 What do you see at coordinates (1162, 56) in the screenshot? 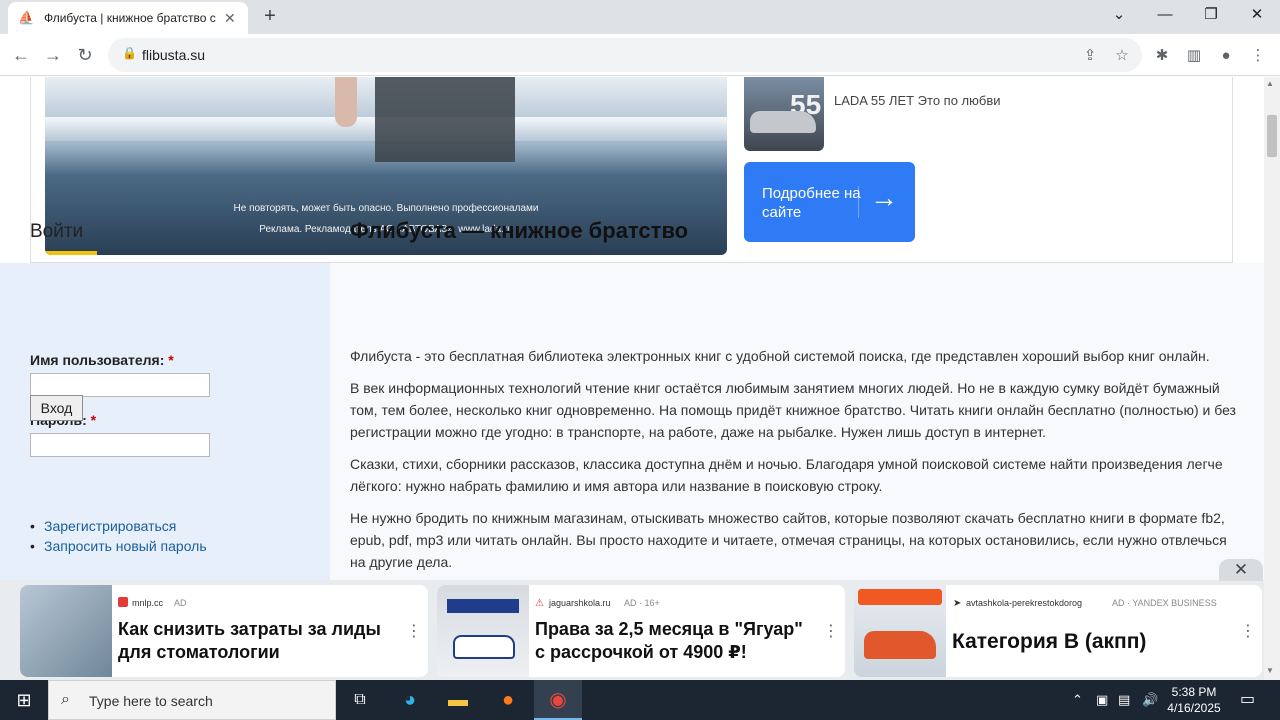
I see `extensions-puzzle-icon: ✱` at bounding box center [1162, 56].